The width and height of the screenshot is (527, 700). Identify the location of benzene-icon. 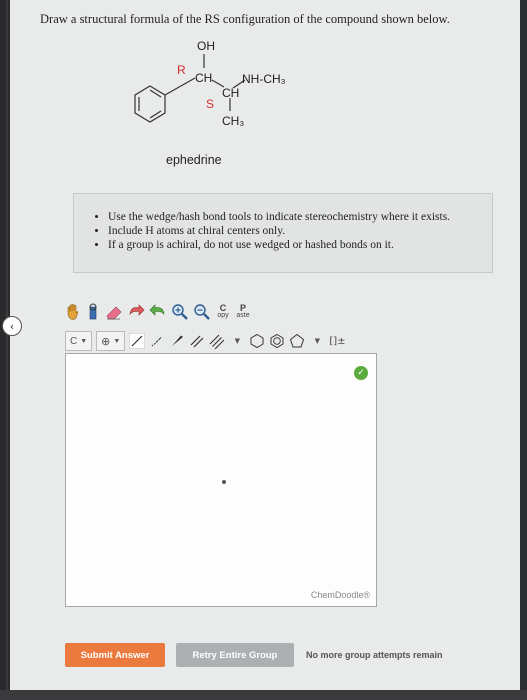
(277, 341).